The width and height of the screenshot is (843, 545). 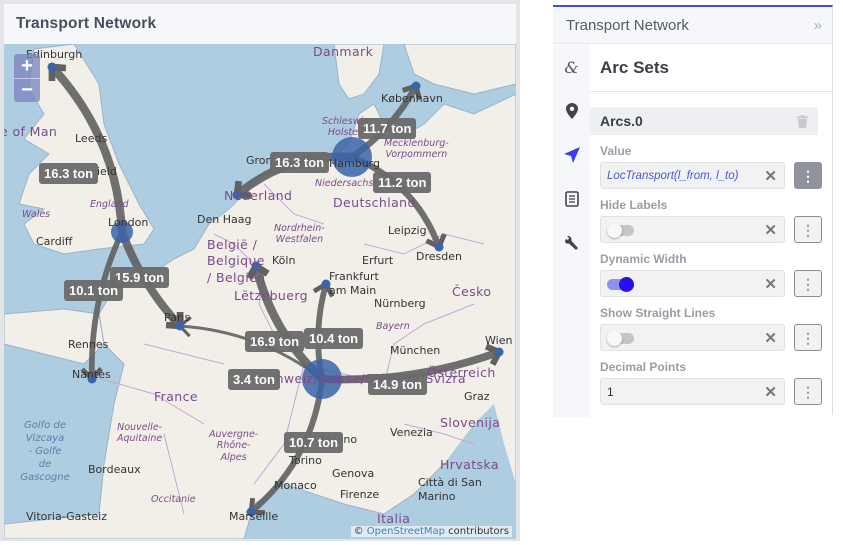 I want to click on ampersand-icon: &, so click(x=571, y=67).